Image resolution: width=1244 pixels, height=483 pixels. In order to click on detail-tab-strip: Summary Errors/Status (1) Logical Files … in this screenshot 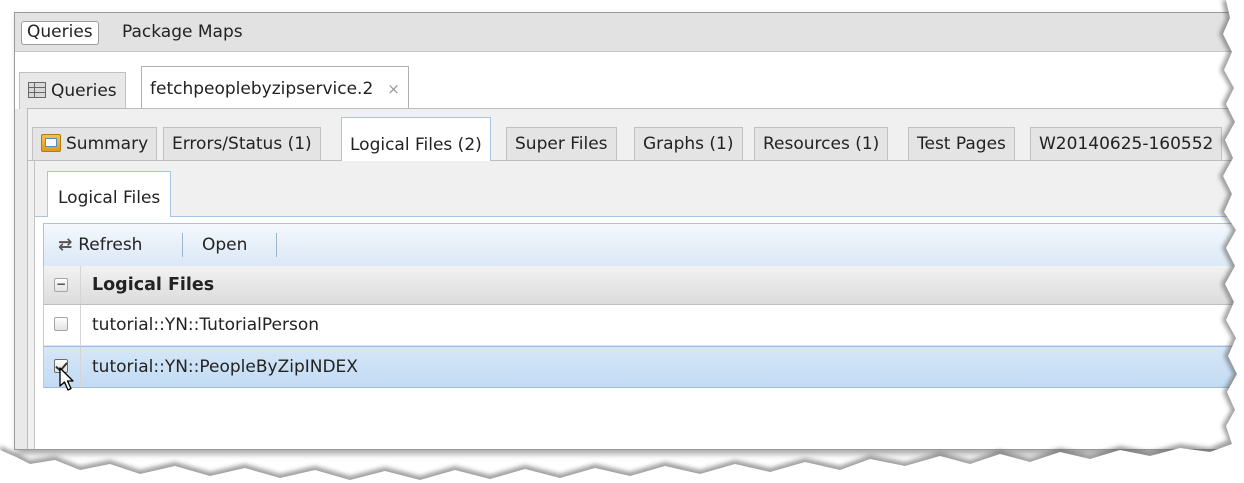, I will do `click(636, 135)`.